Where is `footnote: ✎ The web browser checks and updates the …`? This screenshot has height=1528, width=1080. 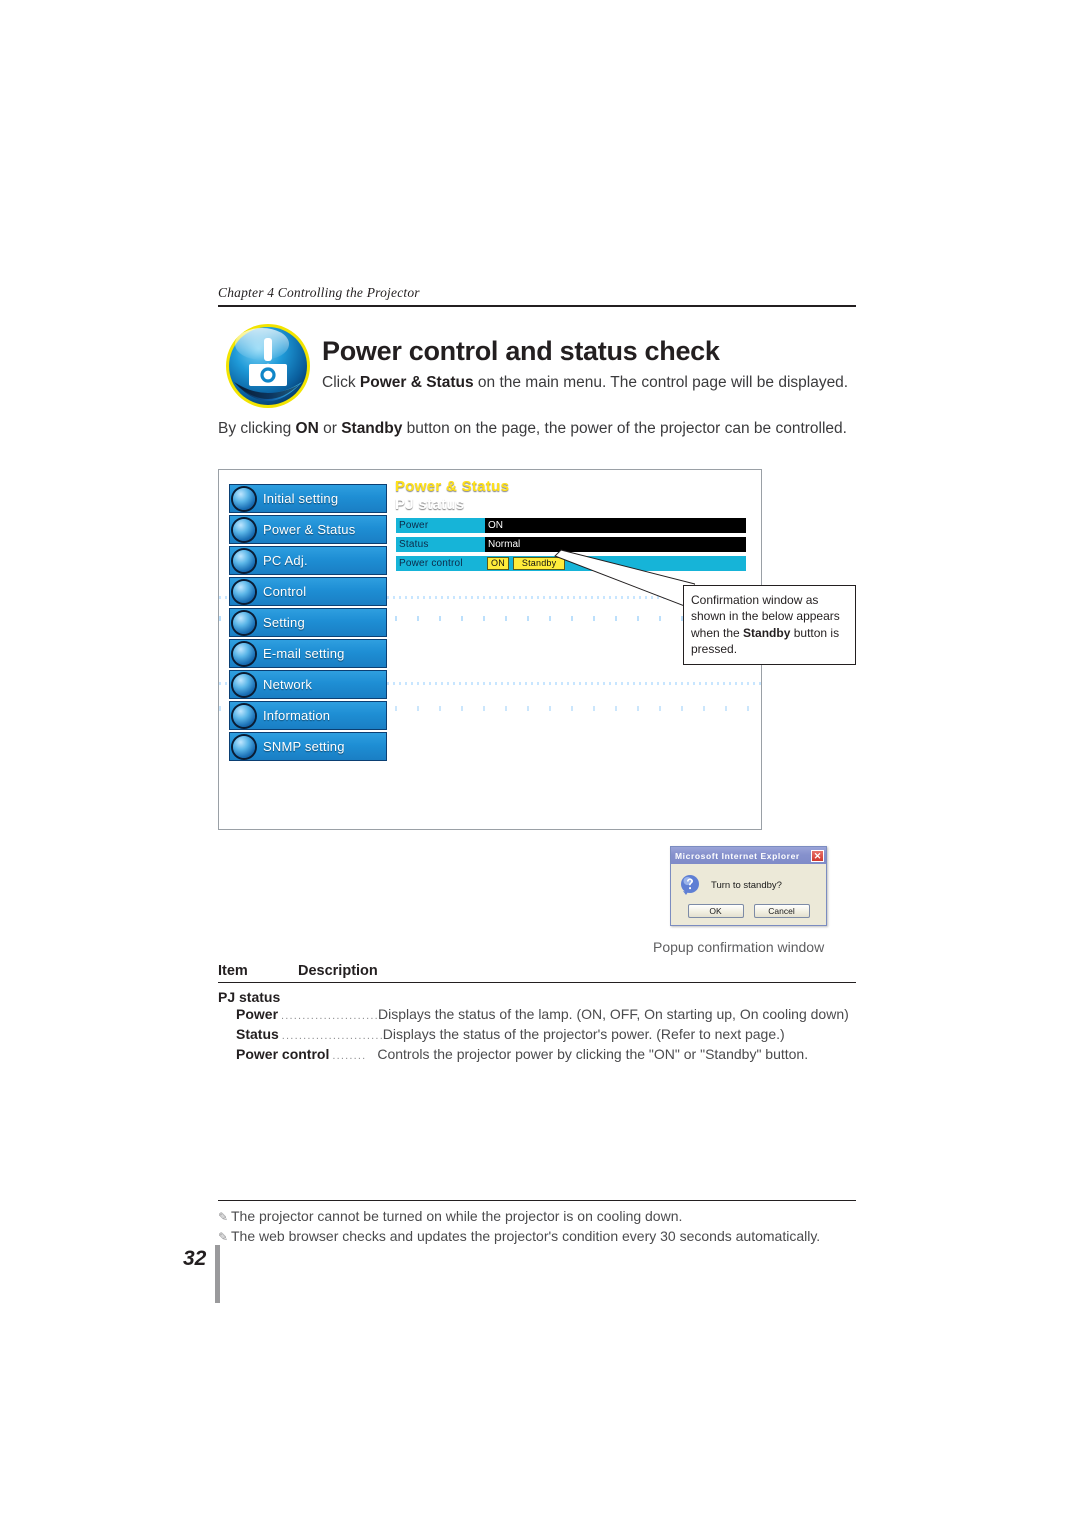 footnote: ✎ The web browser checks and updates the … is located at coordinates (519, 1236).